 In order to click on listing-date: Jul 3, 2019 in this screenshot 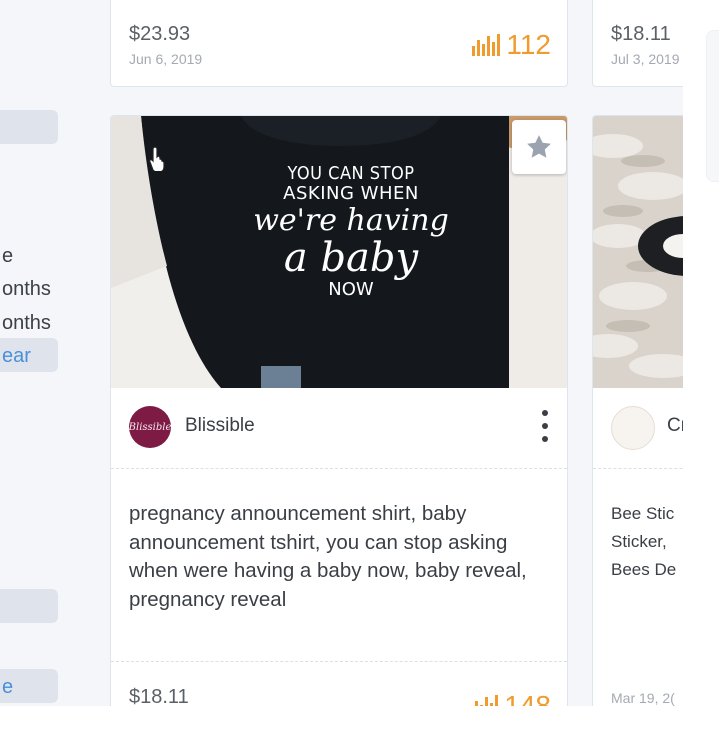, I will do `click(645, 59)`.